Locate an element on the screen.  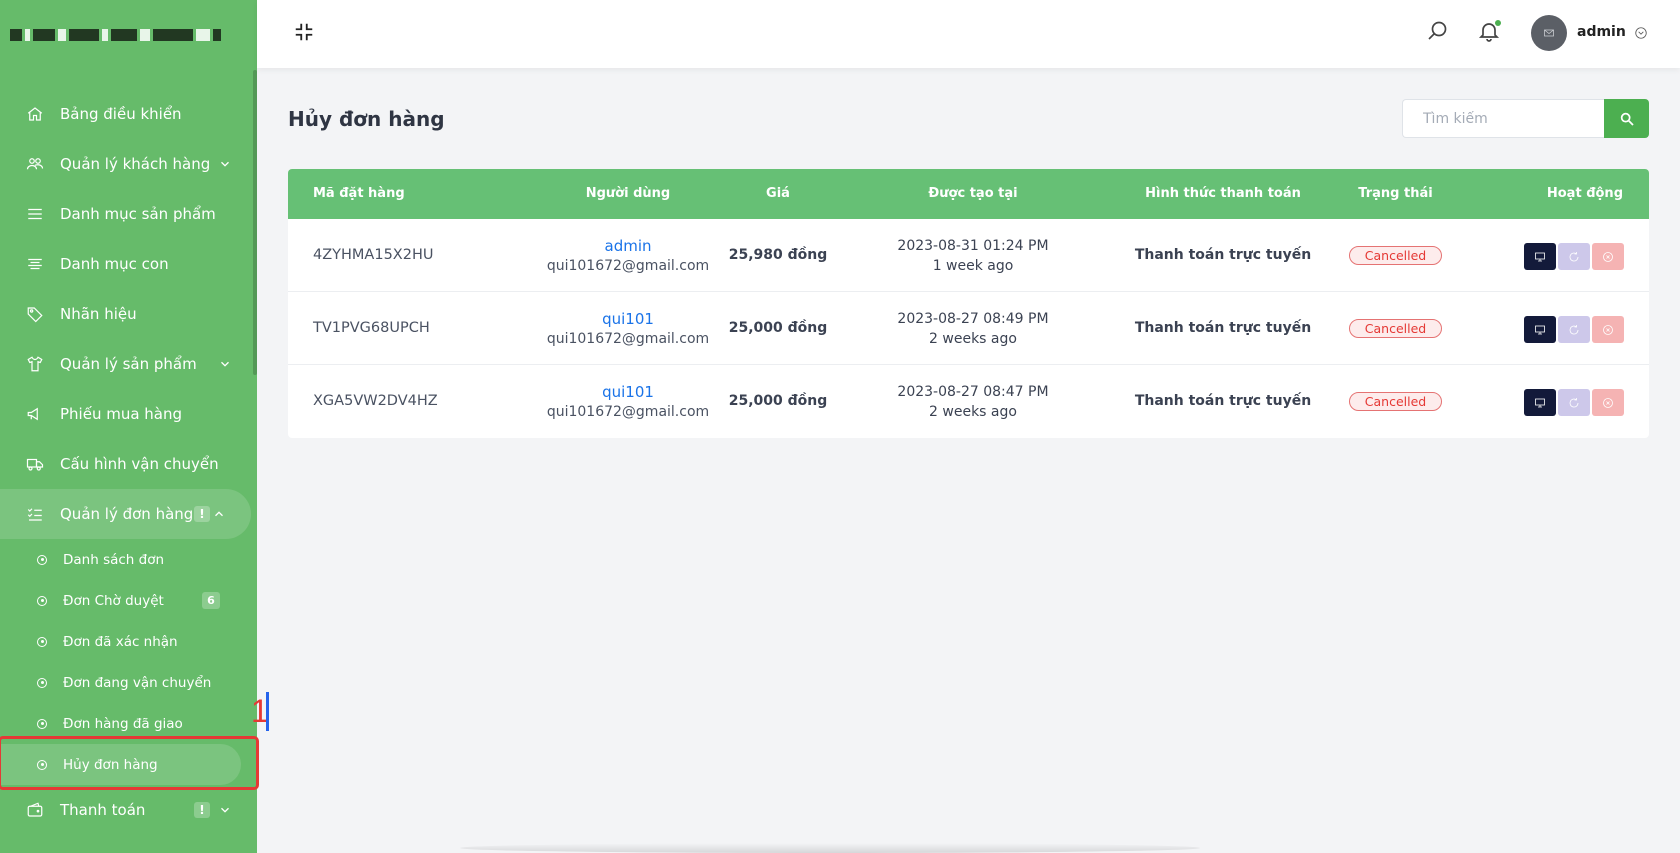
created-cell: 2023-08-31 01:24 PM 1 week ago is located at coordinates (973, 256).